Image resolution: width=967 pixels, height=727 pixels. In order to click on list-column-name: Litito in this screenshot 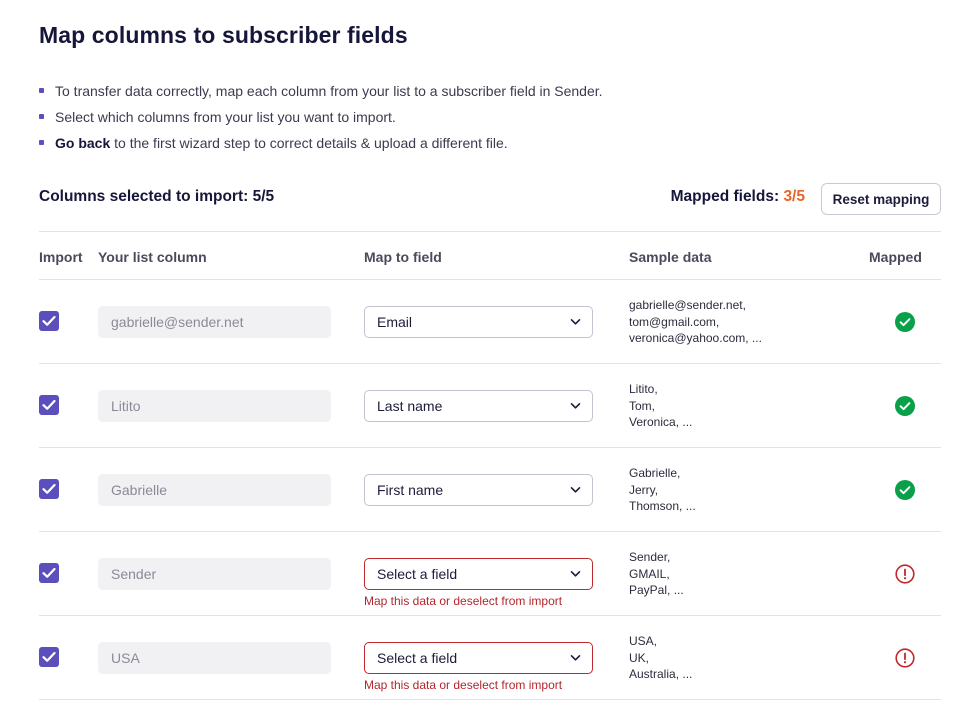, I will do `click(214, 406)`.